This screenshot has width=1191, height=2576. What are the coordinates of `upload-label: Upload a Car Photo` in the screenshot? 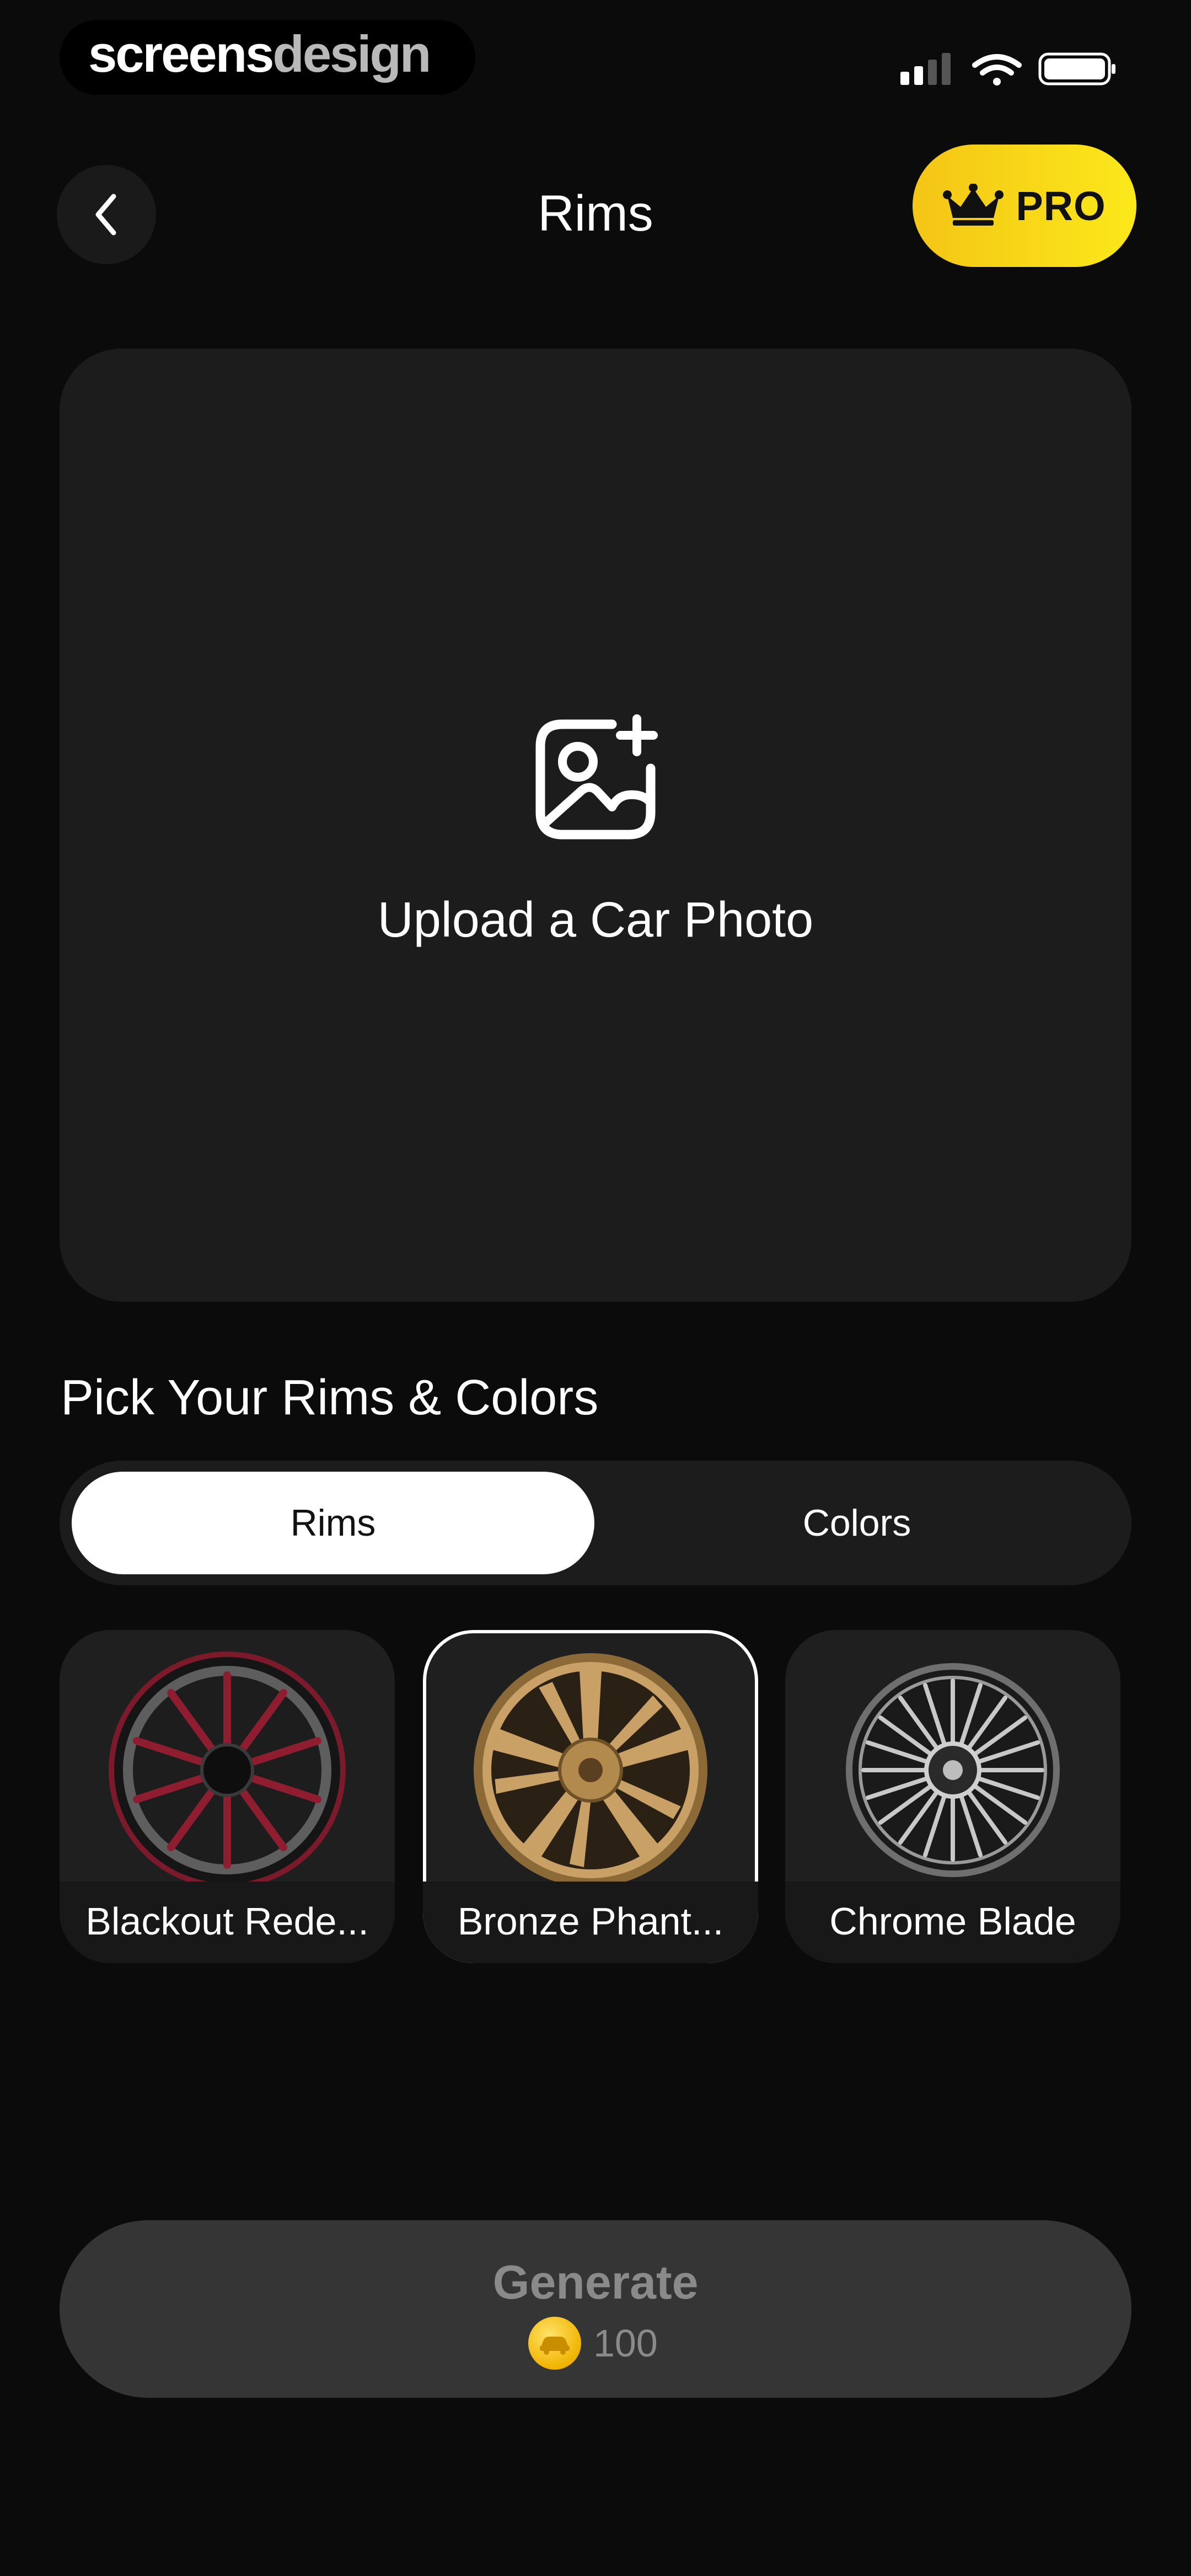 It's located at (595, 920).